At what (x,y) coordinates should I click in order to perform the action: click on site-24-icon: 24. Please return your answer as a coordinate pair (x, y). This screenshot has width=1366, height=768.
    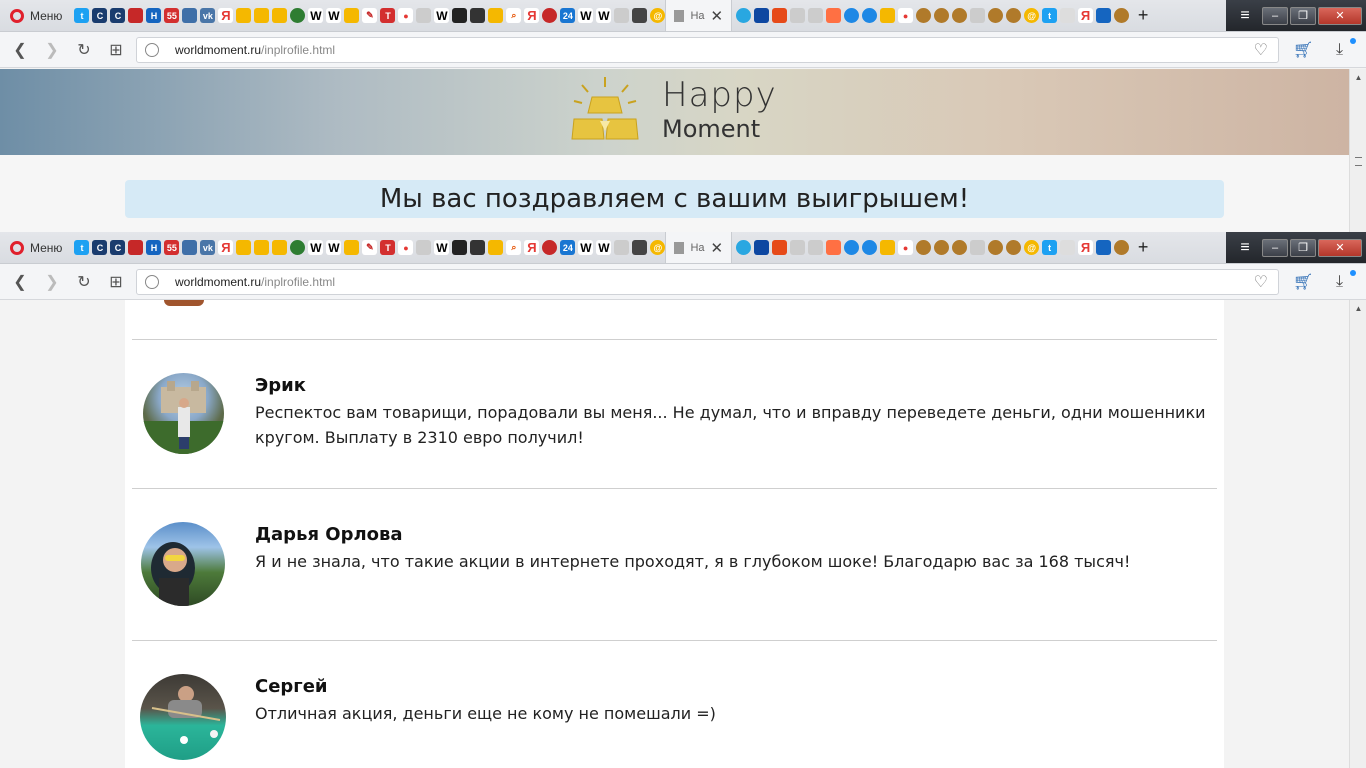
    Looking at the image, I should click on (568, 247).